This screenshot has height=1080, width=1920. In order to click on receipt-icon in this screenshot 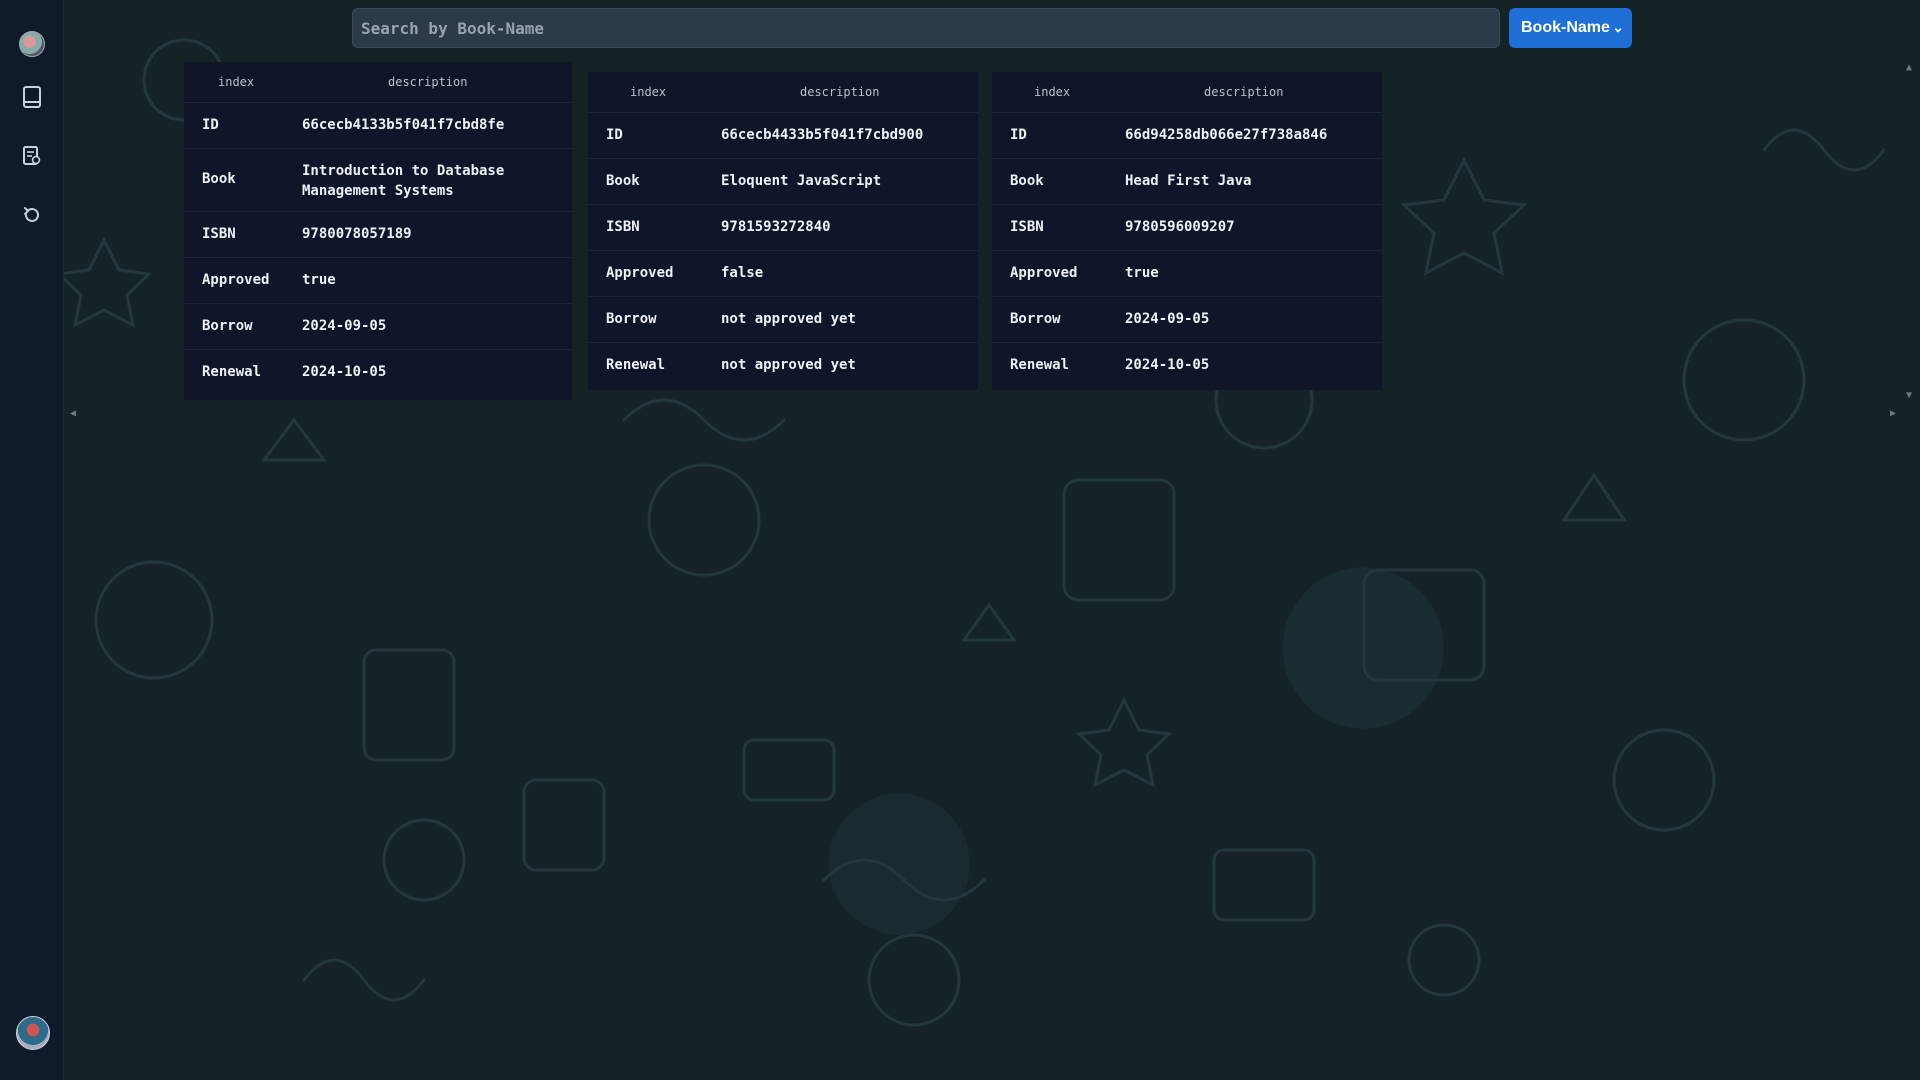, I will do `click(32, 155)`.